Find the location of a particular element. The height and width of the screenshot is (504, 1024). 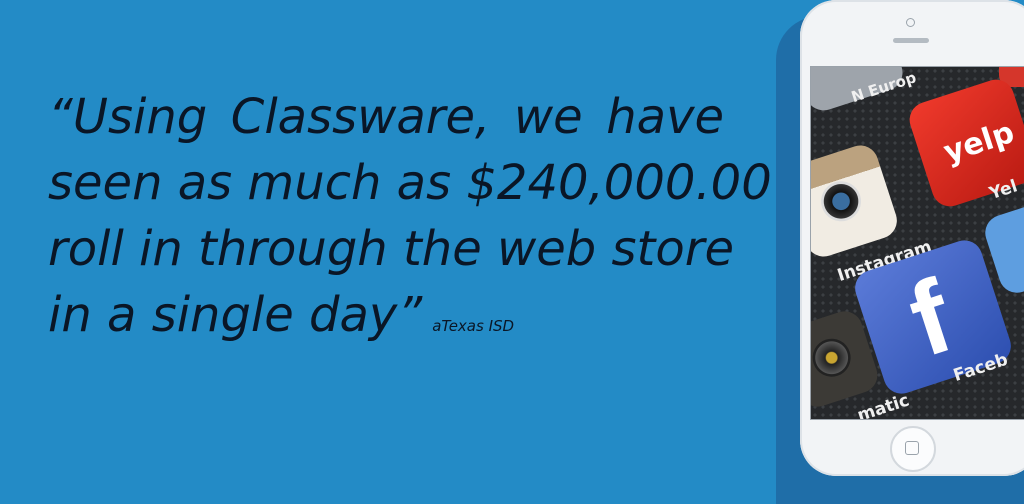

facebook-f-icon: f is located at coordinates (931, 319).